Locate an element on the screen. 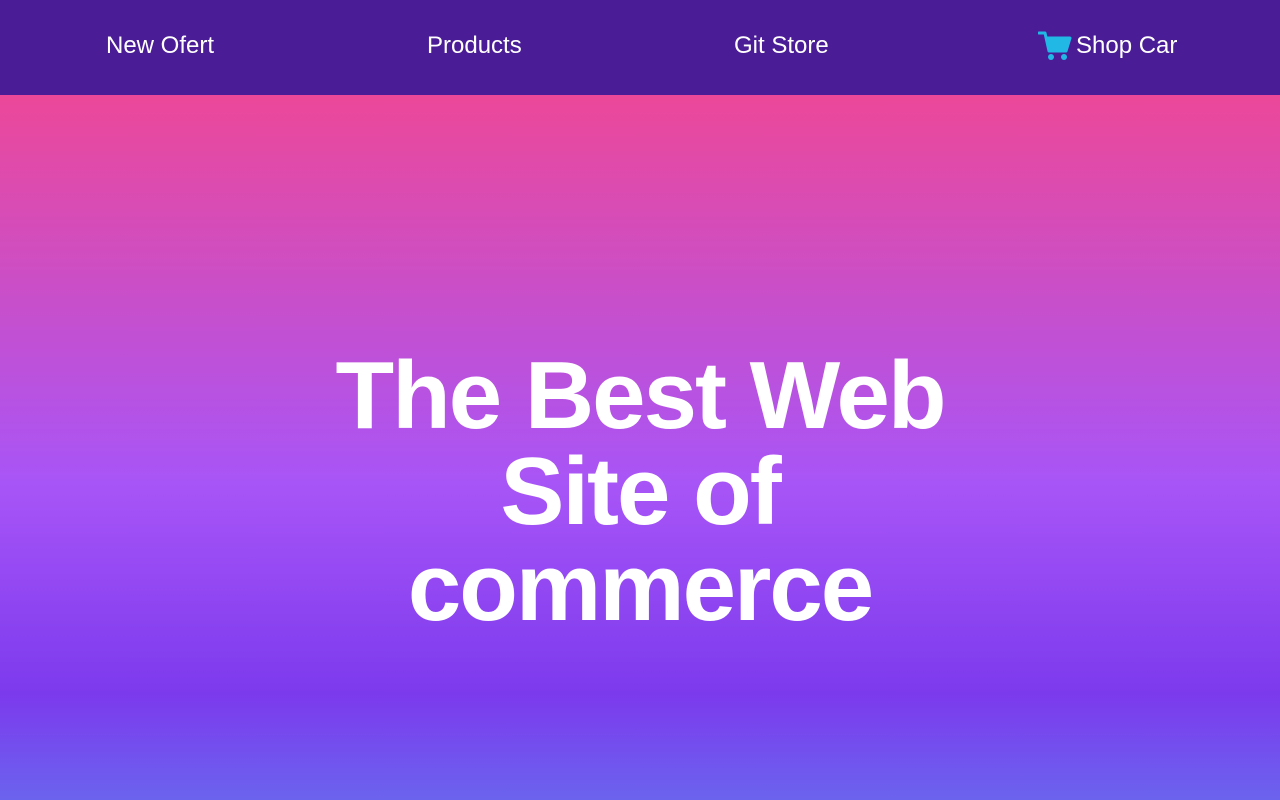  nav-link-shop-car: Shop Car is located at coordinates (1107, 46).